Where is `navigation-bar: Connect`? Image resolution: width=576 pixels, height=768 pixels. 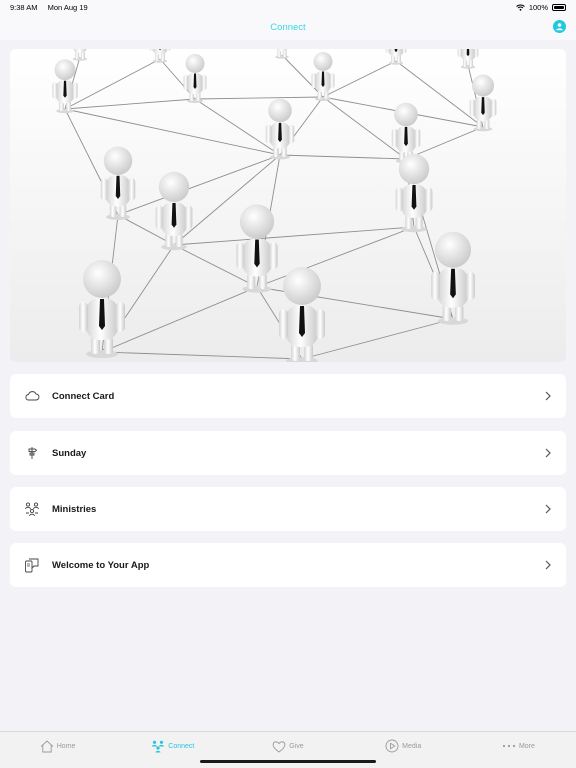
navigation-bar: Connect is located at coordinates (288, 27).